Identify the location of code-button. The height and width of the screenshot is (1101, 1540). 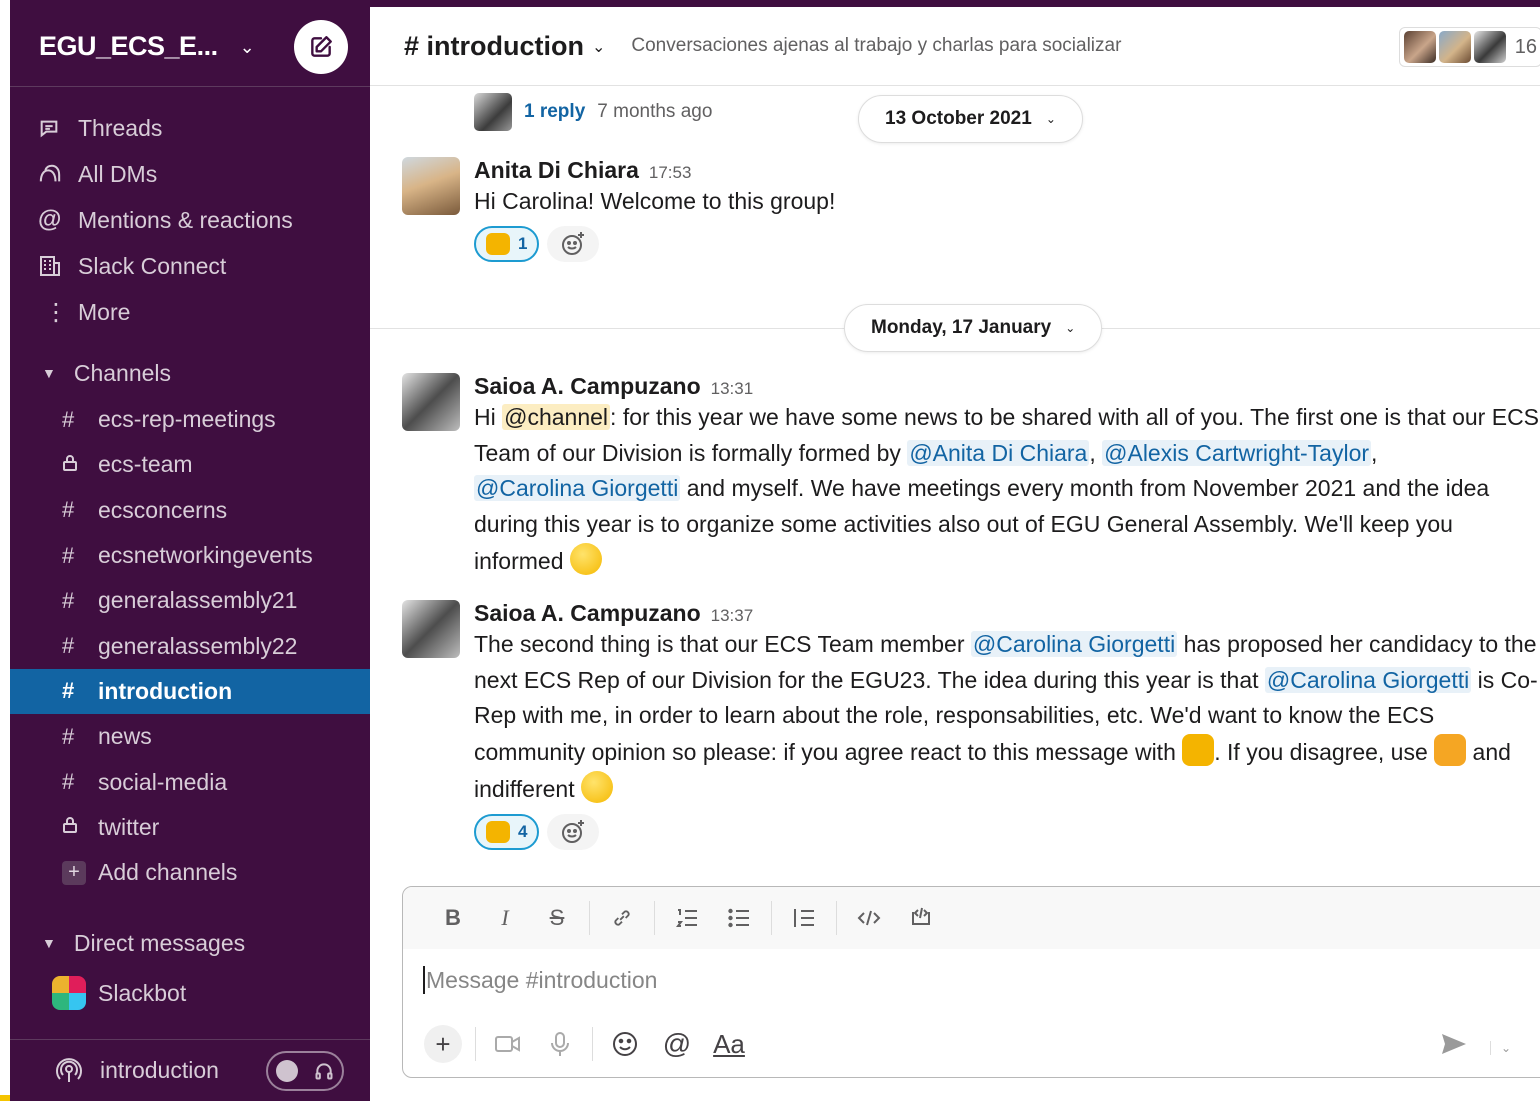
(869, 918).